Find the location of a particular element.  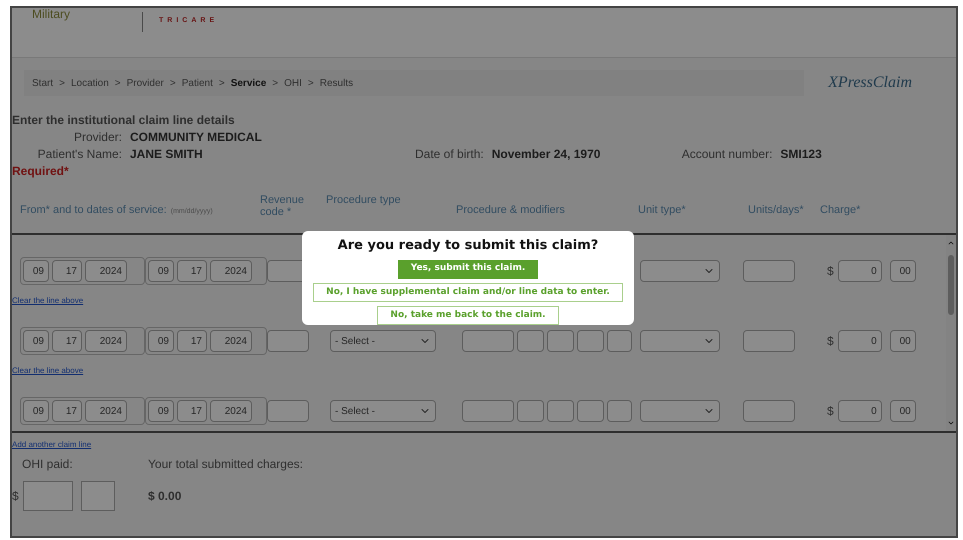

scroll-up-icon is located at coordinates (951, 243).